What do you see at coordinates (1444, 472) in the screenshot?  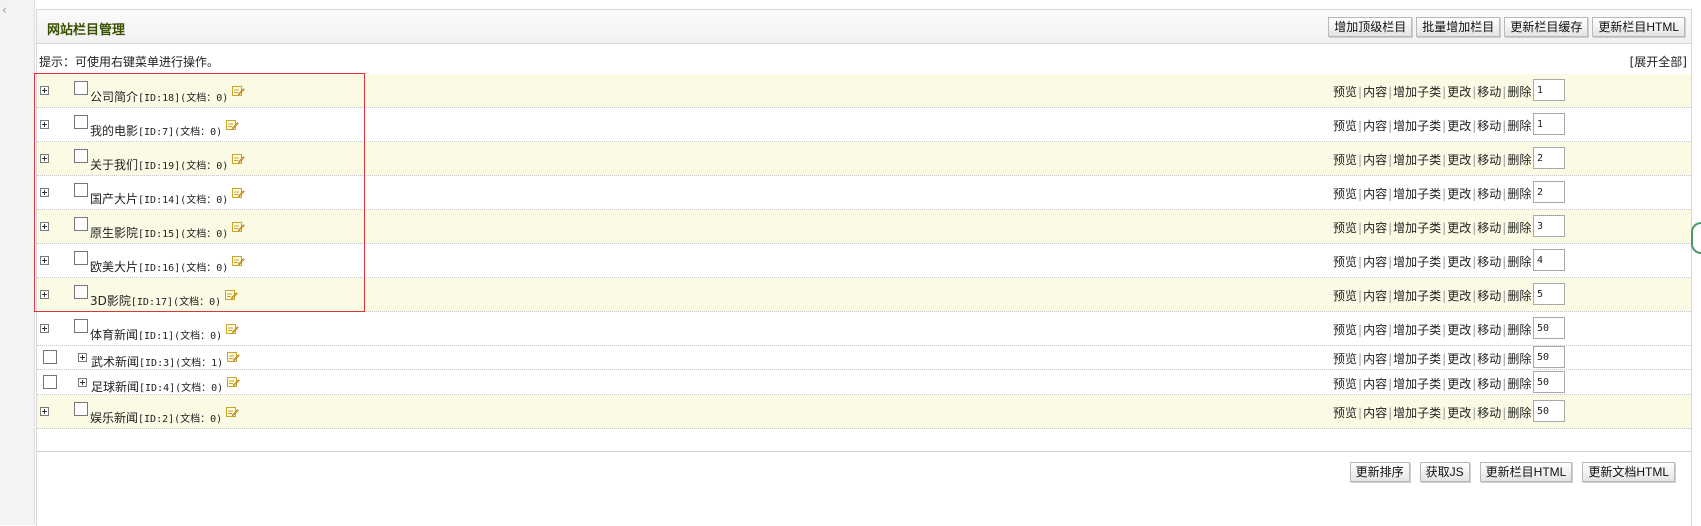 I see `get-js-button: 获取JS` at bounding box center [1444, 472].